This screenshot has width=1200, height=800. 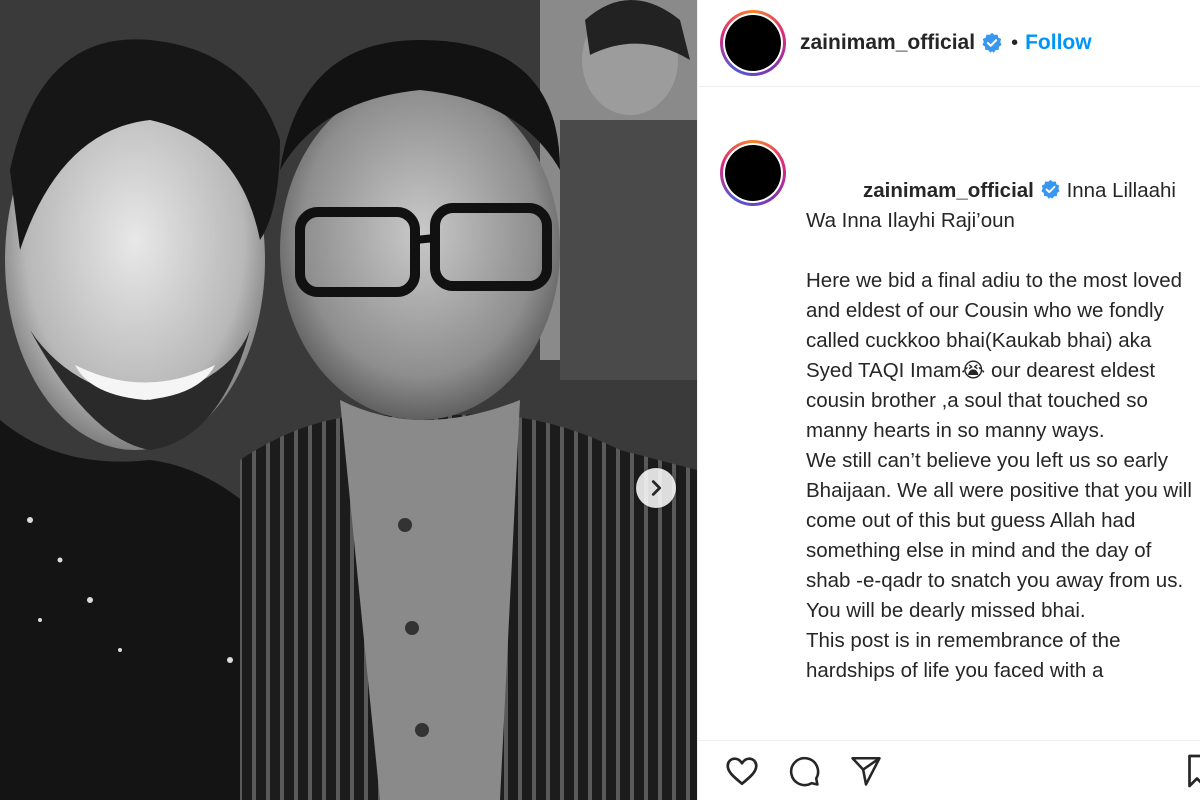 I want to click on comment-icon, so click(x=804, y=771).